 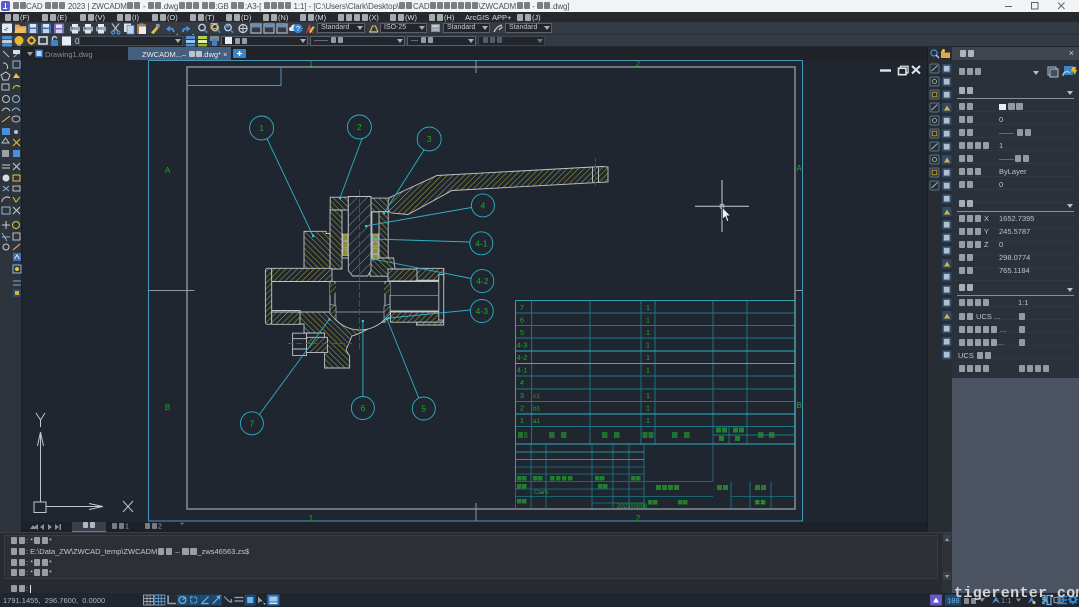 I want to click on svg-text: 1:1, so click(x=760, y=503).